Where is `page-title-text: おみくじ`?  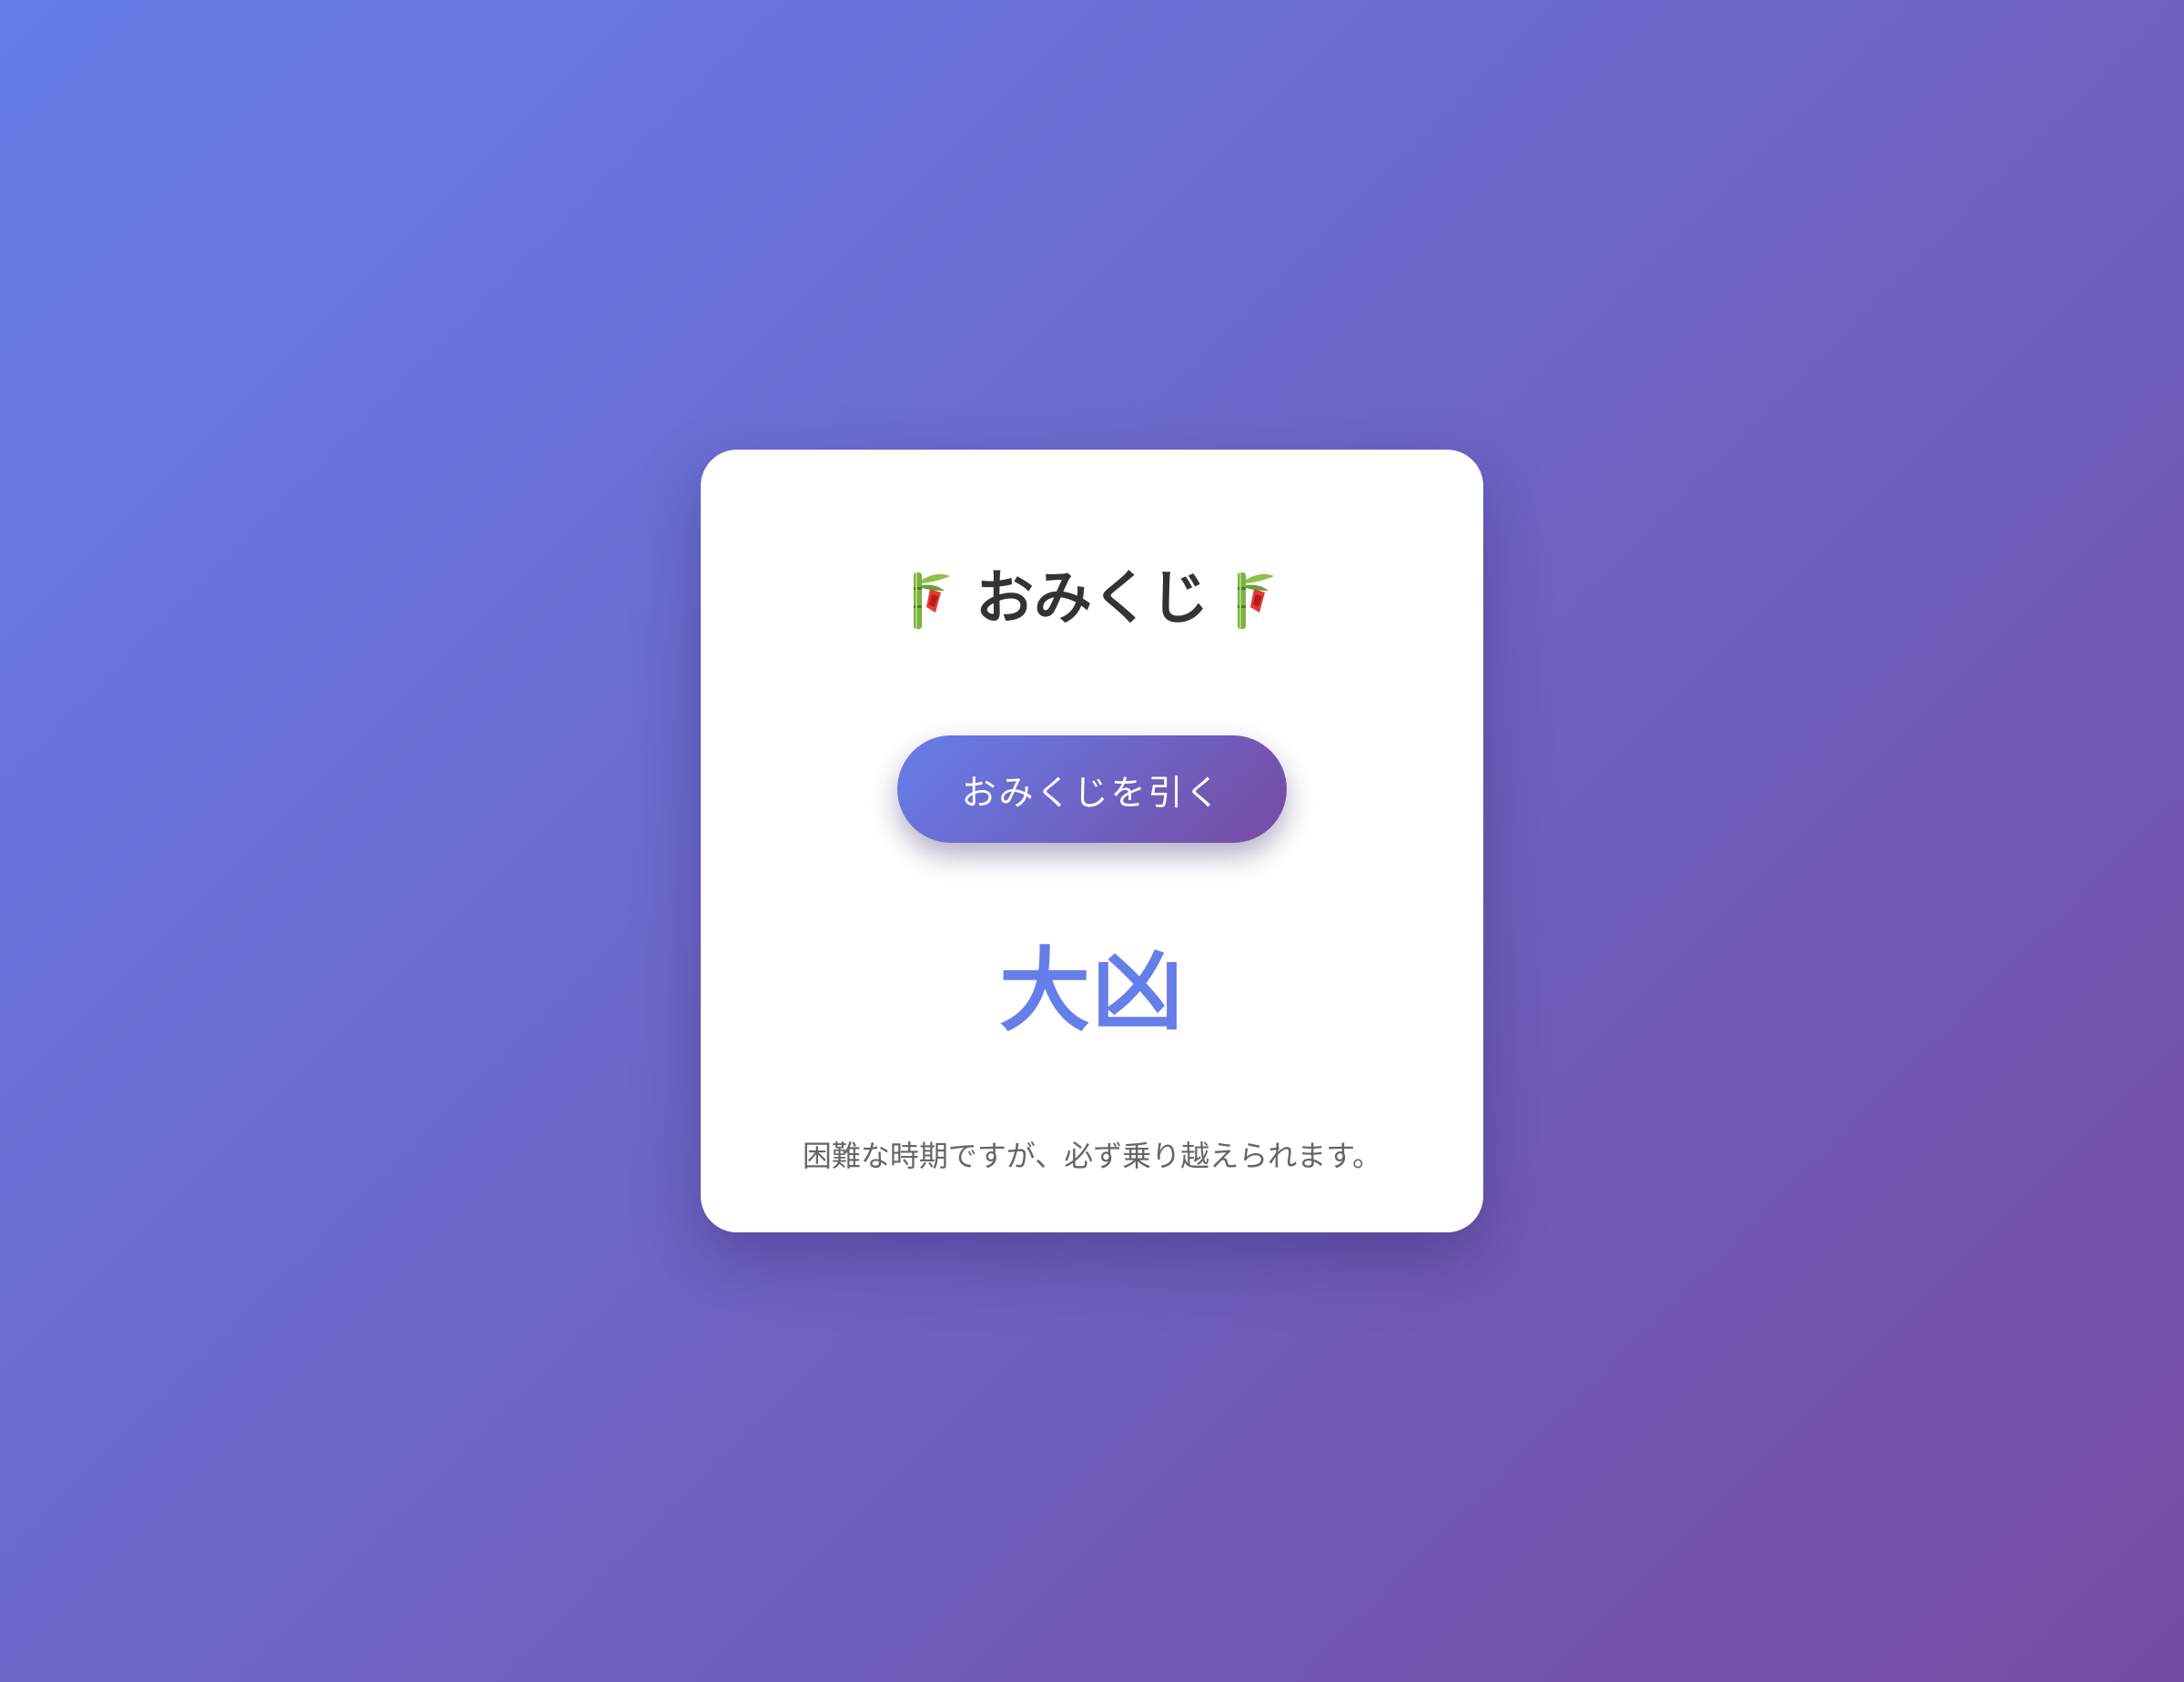
page-title-text: おみくじ is located at coordinates (1092, 599).